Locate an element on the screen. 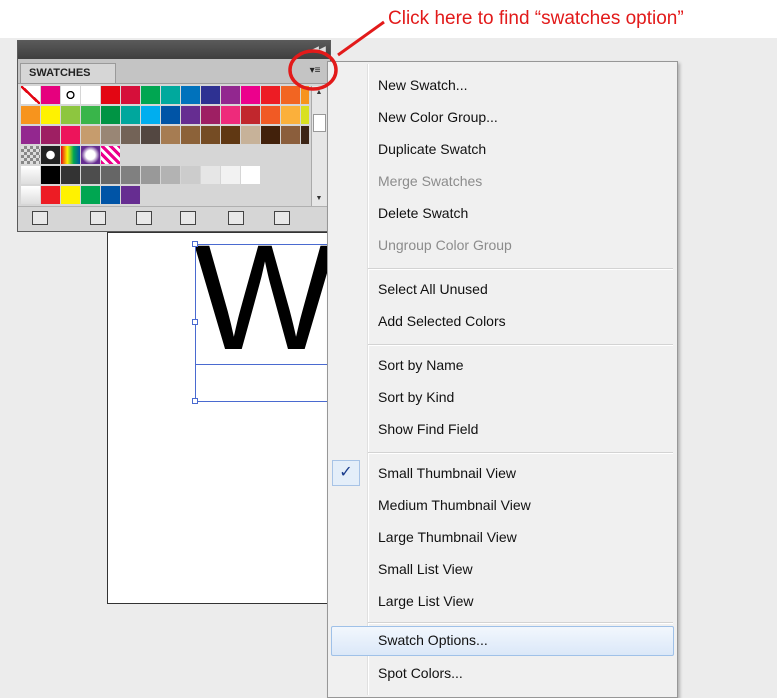 The image size is (777, 698). menu-item-medium-thumbnail-view: Medium Thumbnail View is located at coordinates (502, 506).